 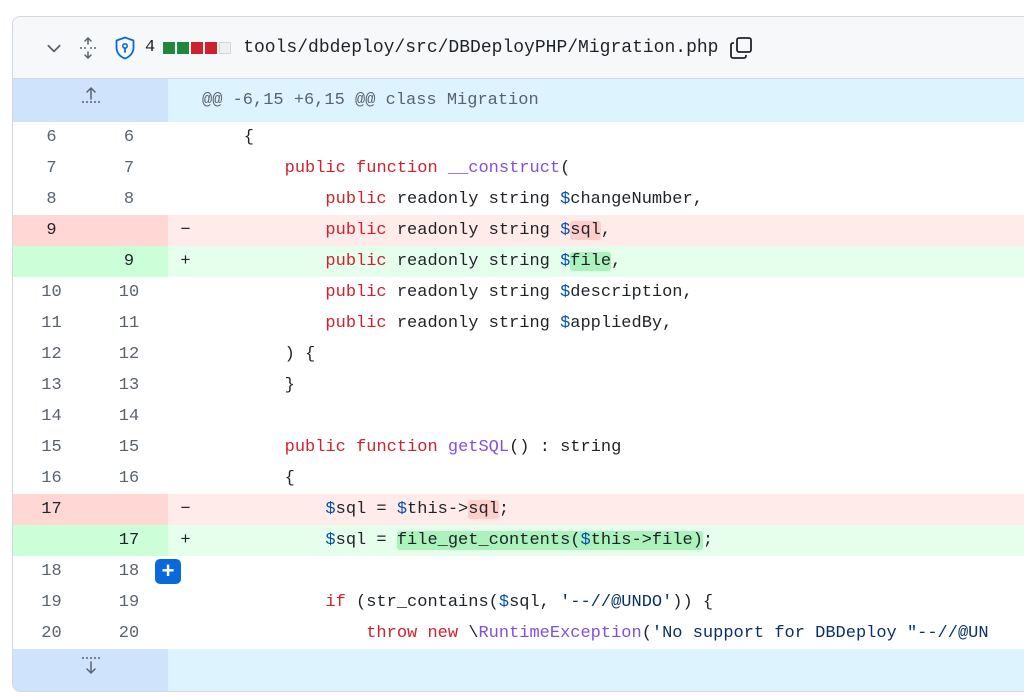 What do you see at coordinates (613, 354) in the screenshot?
I see `code-line: ) {` at bounding box center [613, 354].